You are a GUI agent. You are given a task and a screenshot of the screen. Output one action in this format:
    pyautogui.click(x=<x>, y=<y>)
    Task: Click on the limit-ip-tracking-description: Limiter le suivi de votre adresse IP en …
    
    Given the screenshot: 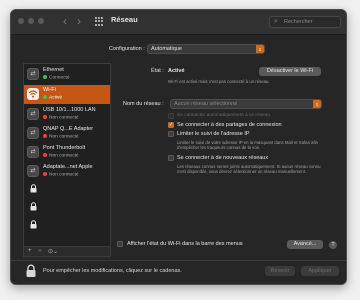 What is the action you would take?
    pyautogui.click(x=248, y=145)
    